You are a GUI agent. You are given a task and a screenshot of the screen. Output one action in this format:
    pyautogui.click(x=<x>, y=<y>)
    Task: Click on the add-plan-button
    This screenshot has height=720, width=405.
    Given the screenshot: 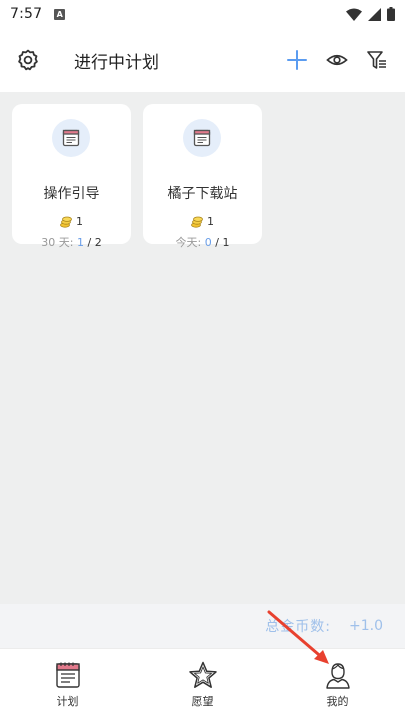 What is the action you would take?
    pyautogui.click(x=297, y=60)
    